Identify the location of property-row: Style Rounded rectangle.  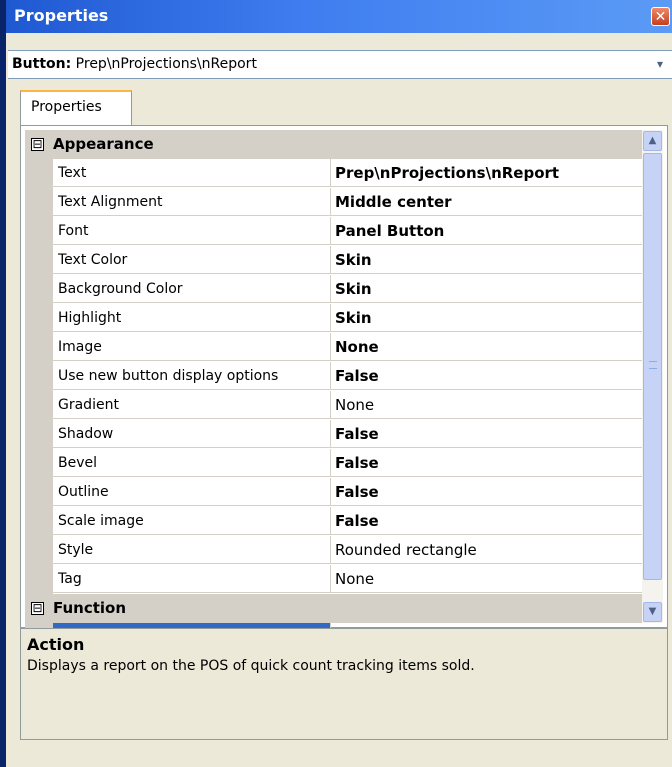
(333, 550).